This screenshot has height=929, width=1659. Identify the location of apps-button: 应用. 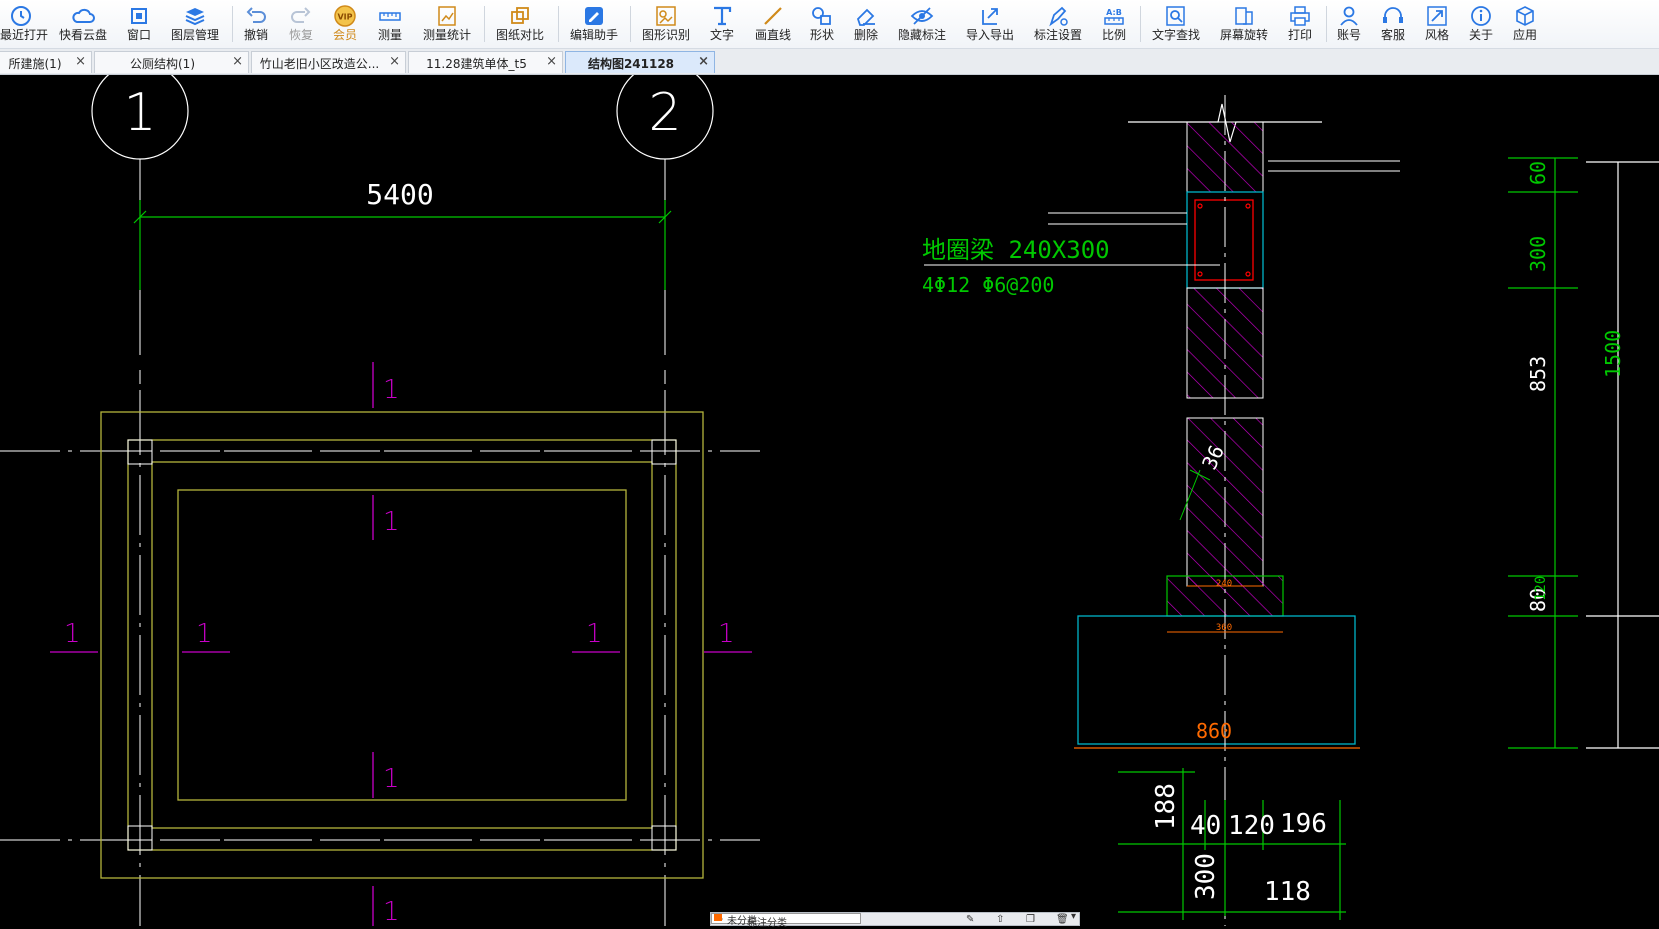
(1525, 24).